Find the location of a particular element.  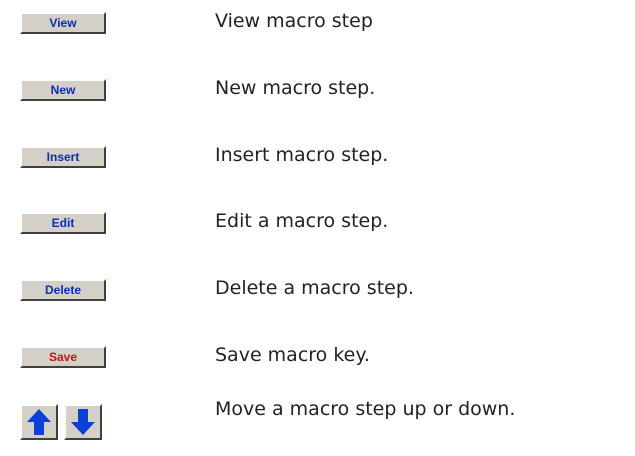

view-button: View is located at coordinates (63, 23).